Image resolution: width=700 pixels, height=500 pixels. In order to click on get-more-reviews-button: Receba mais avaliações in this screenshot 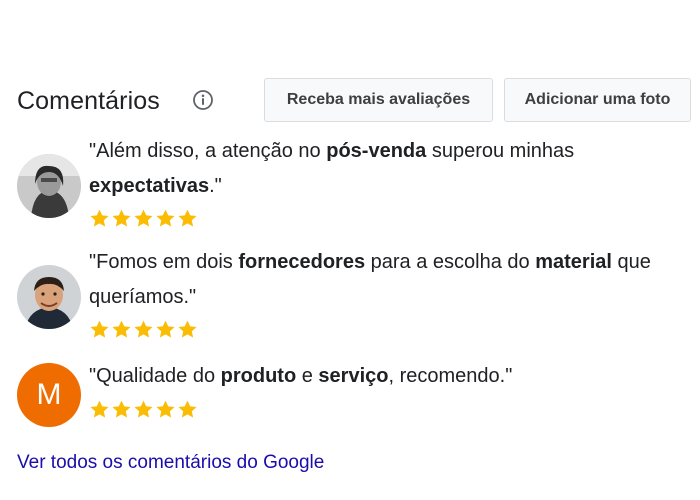, I will do `click(378, 100)`.